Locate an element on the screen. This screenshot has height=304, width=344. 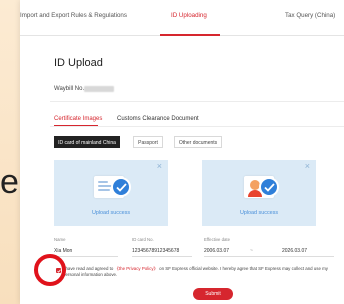
upload-box-back: × Upload success is located at coordinates (259, 193).